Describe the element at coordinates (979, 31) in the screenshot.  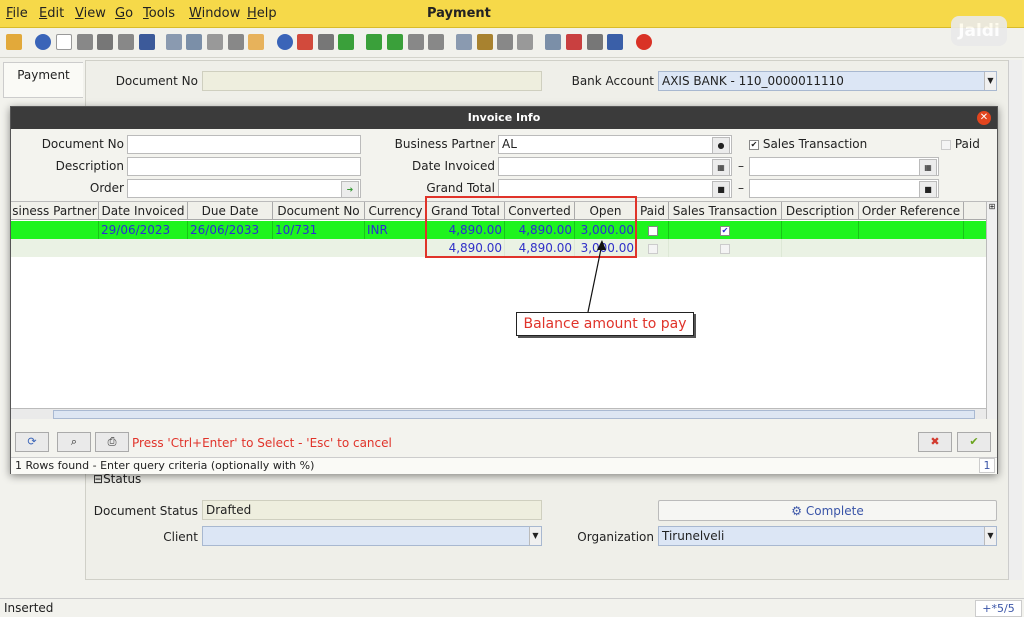
I see `jaldi-logo: Jaldi` at that location.